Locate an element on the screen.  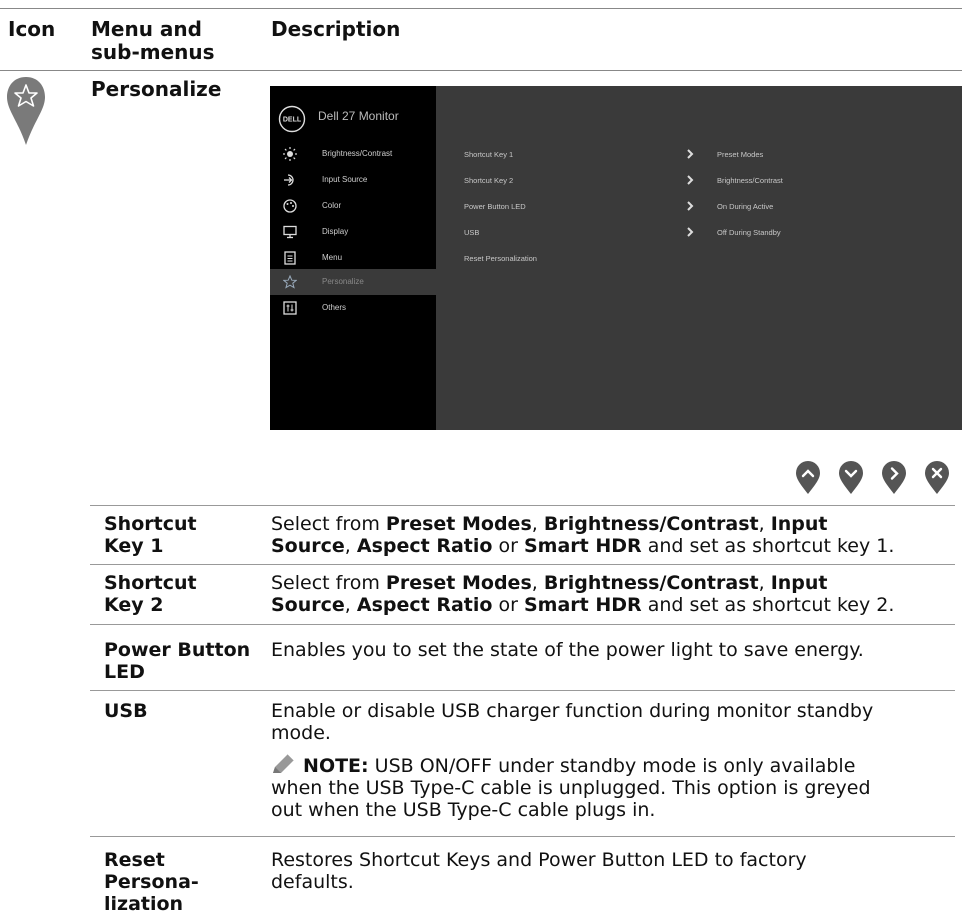
osd-menu-others: Others is located at coordinates (353, 308).